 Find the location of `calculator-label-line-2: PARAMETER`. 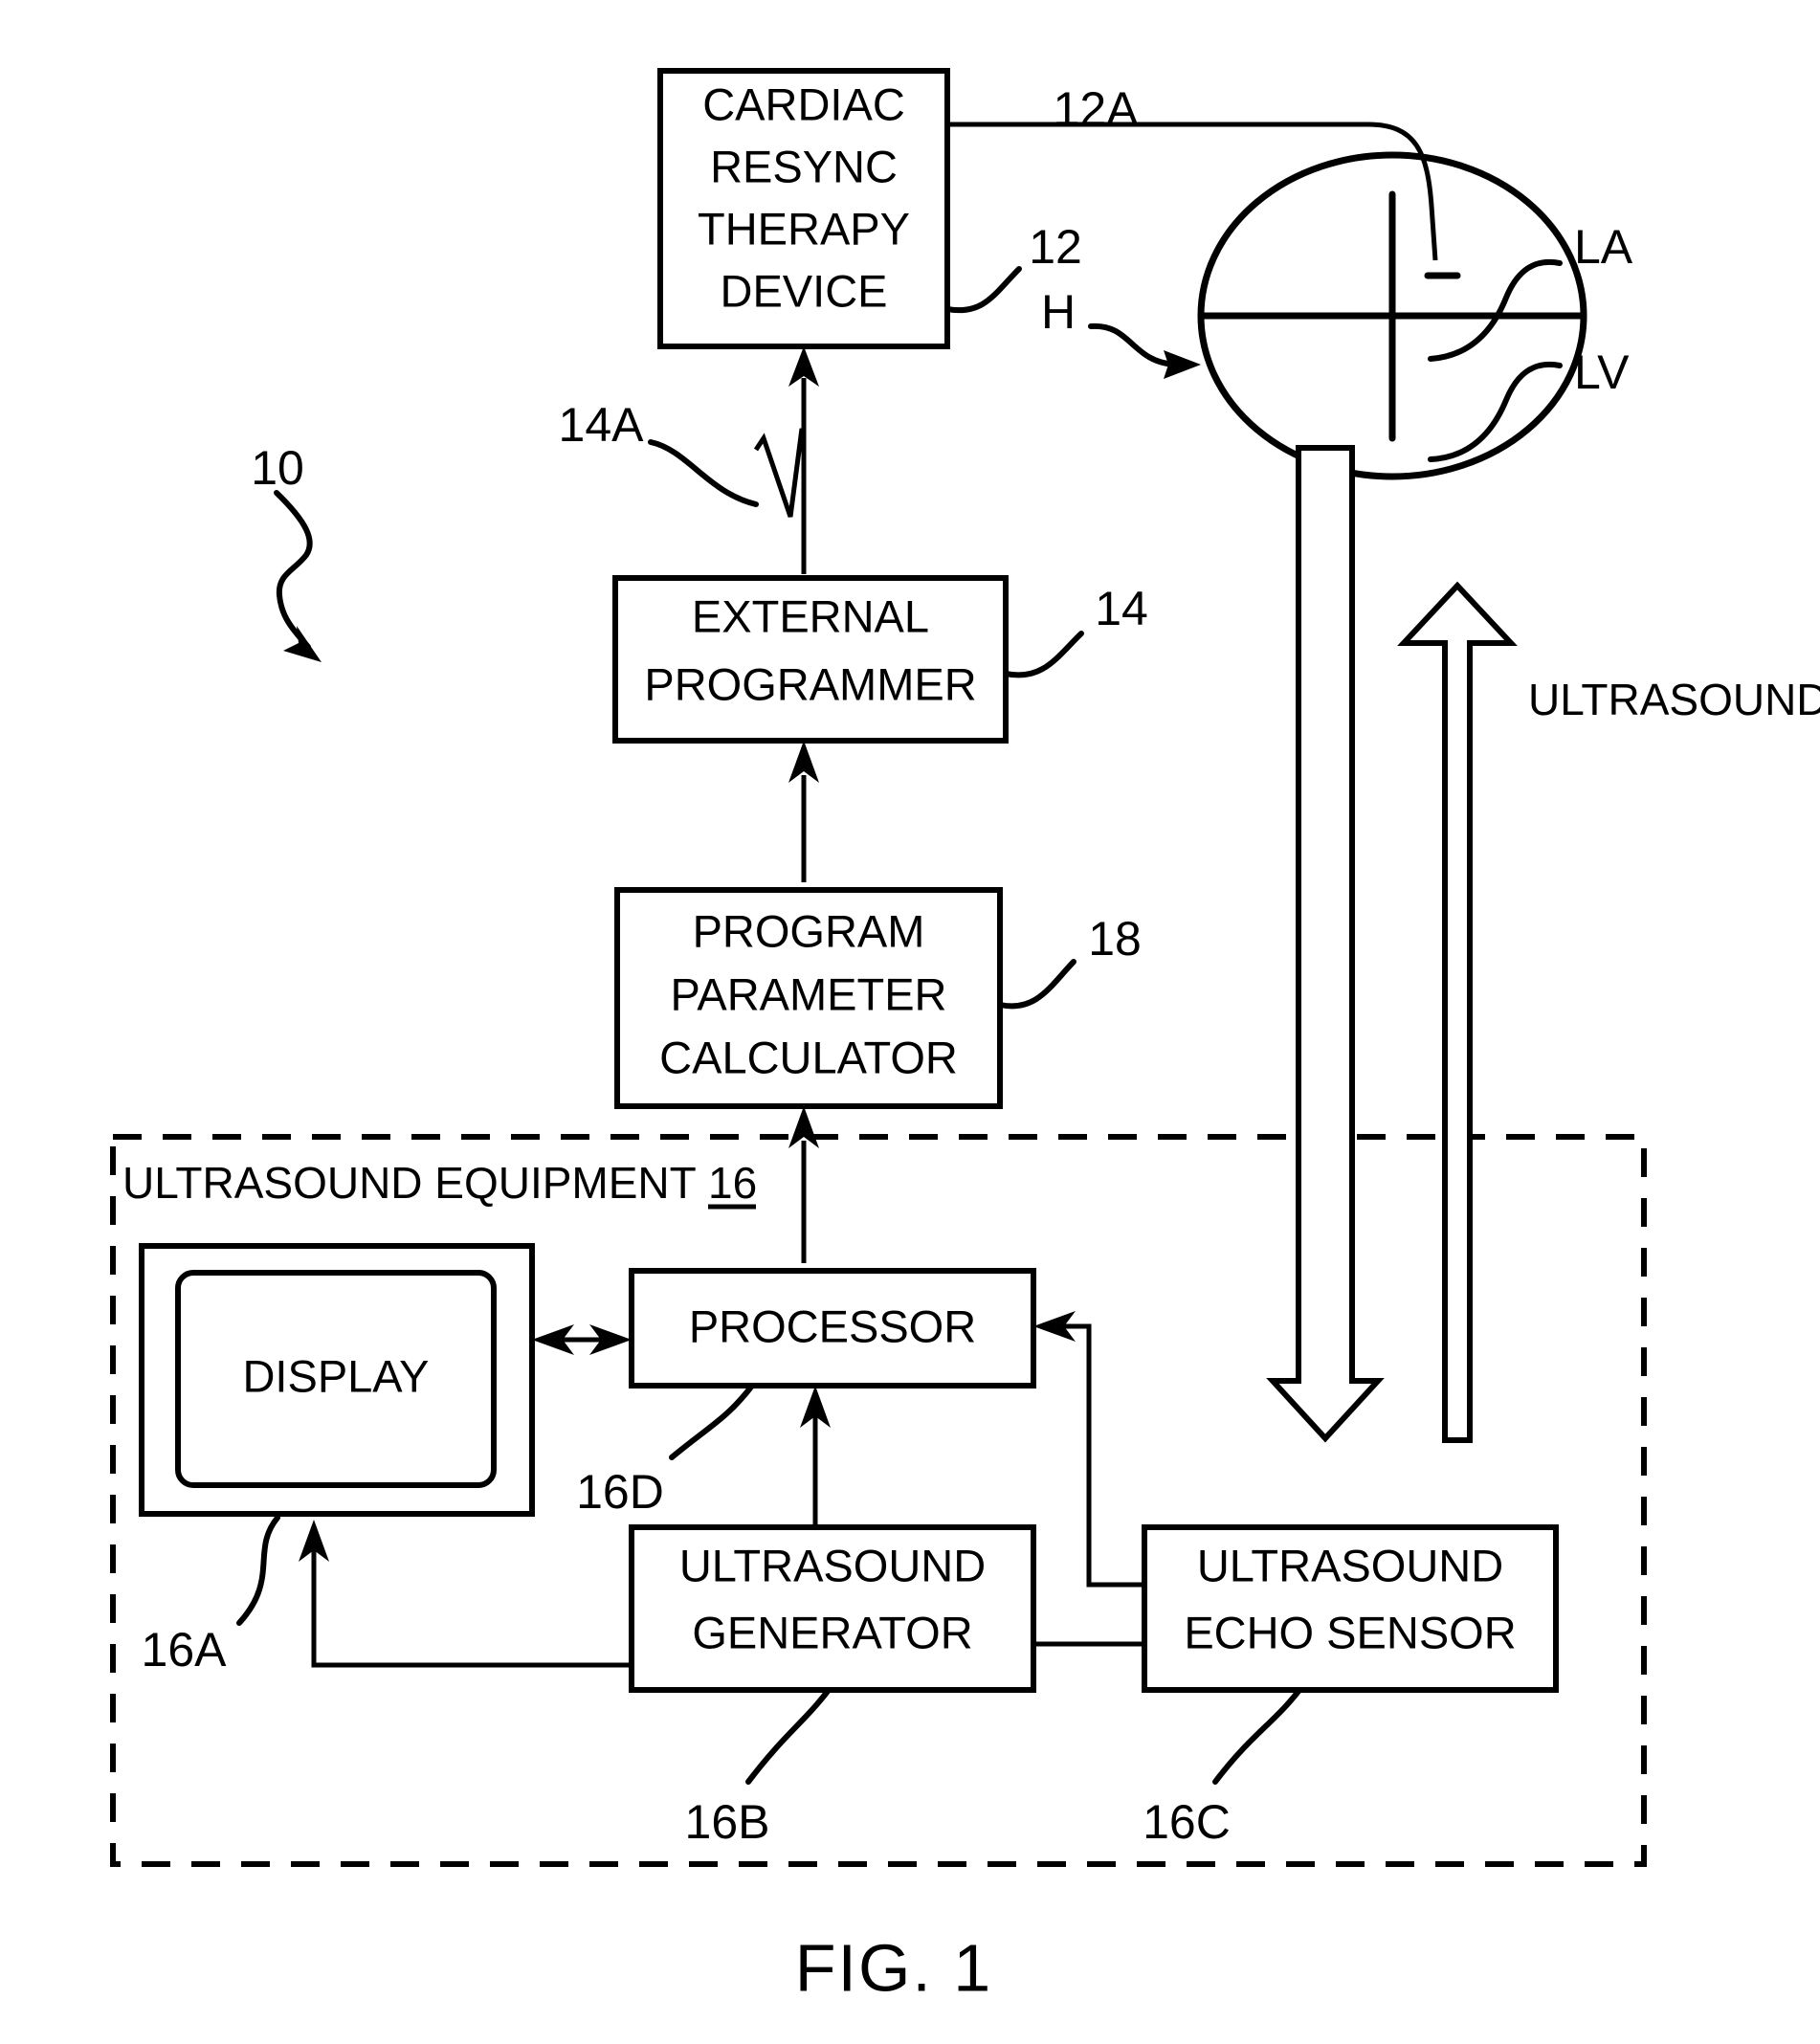

calculator-label-line-2: PARAMETER is located at coordinates (809, 993).